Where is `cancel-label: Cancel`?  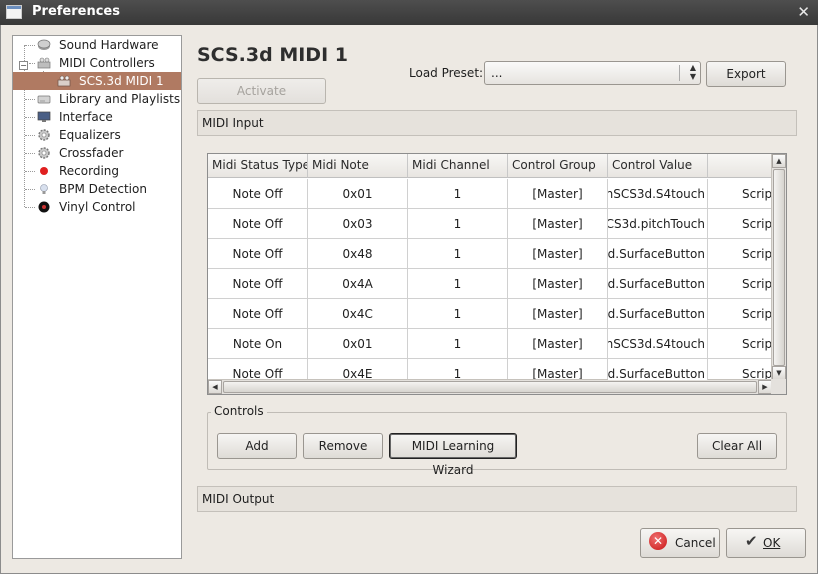
cancel-label: Cancel is located at coordinates (695, 543).